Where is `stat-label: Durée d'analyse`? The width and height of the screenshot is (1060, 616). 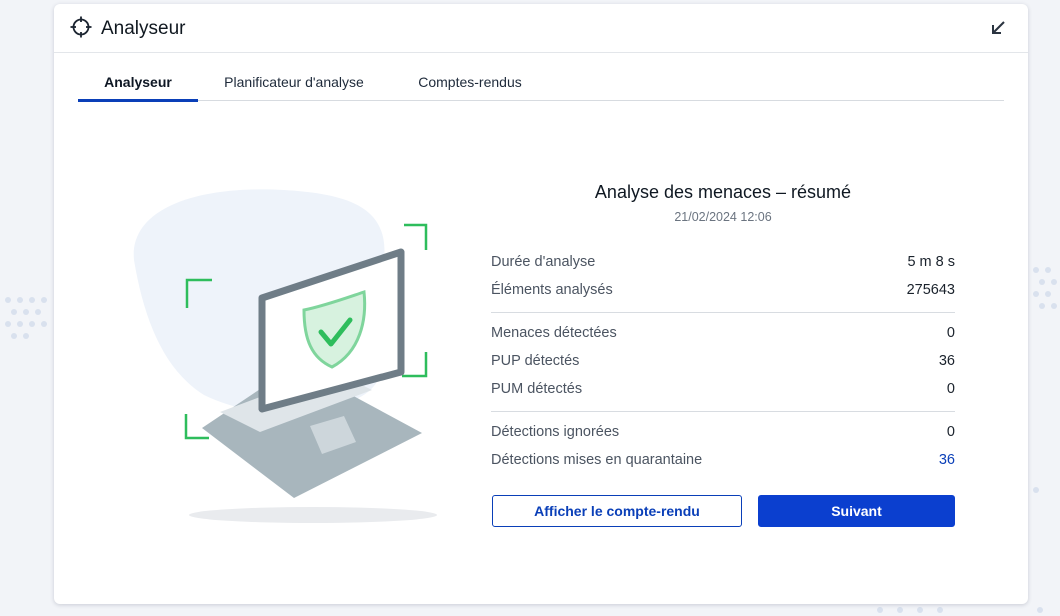
stat-label: Durée d'analyse is located at coordinates (543, 262).